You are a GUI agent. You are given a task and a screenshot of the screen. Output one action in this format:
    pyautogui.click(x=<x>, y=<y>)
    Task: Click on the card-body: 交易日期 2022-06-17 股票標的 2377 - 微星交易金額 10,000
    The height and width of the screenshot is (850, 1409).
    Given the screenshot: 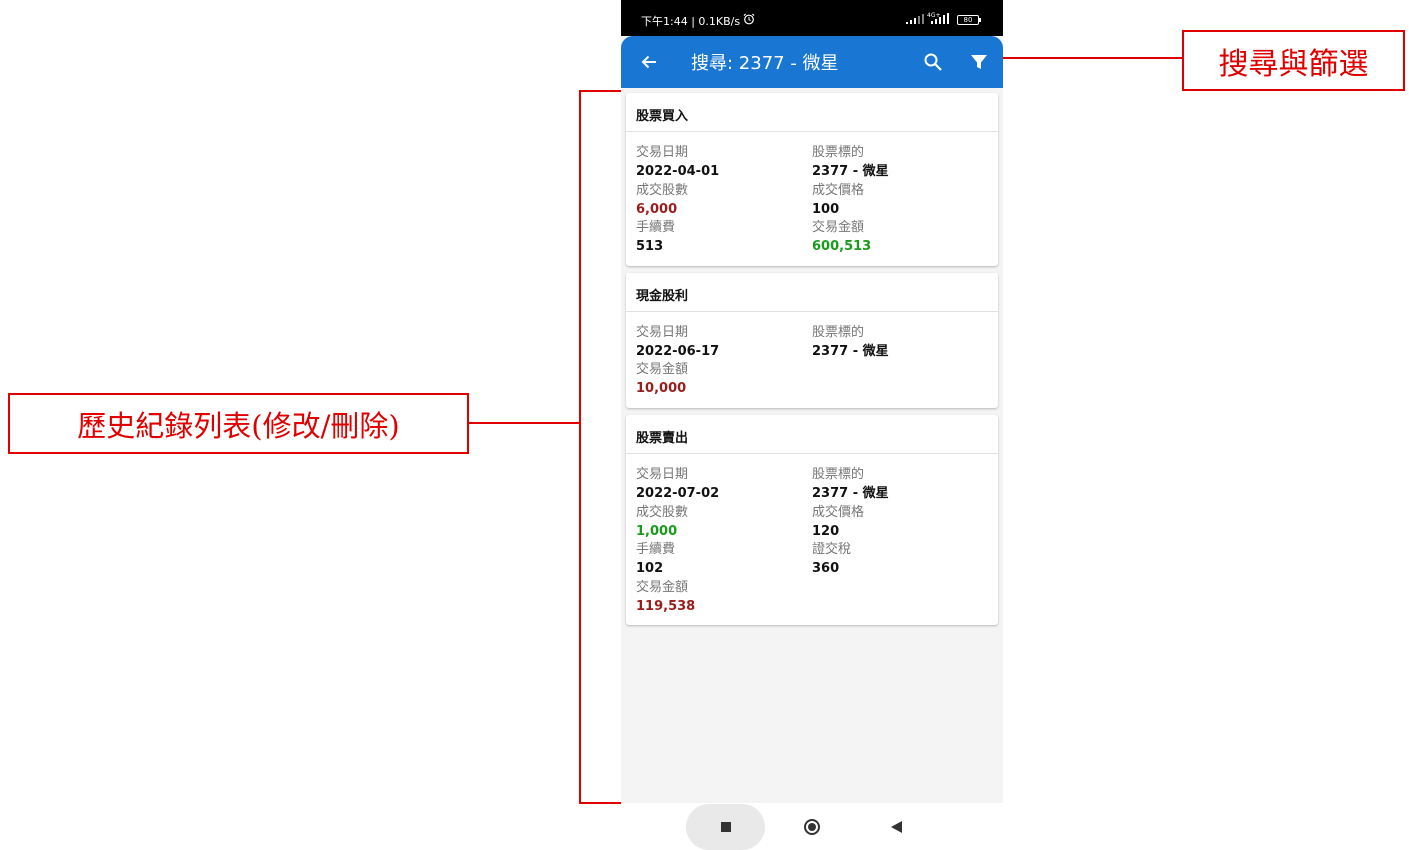 What is the action you would take?
    pyautogui.click(x=812, y=360)
    